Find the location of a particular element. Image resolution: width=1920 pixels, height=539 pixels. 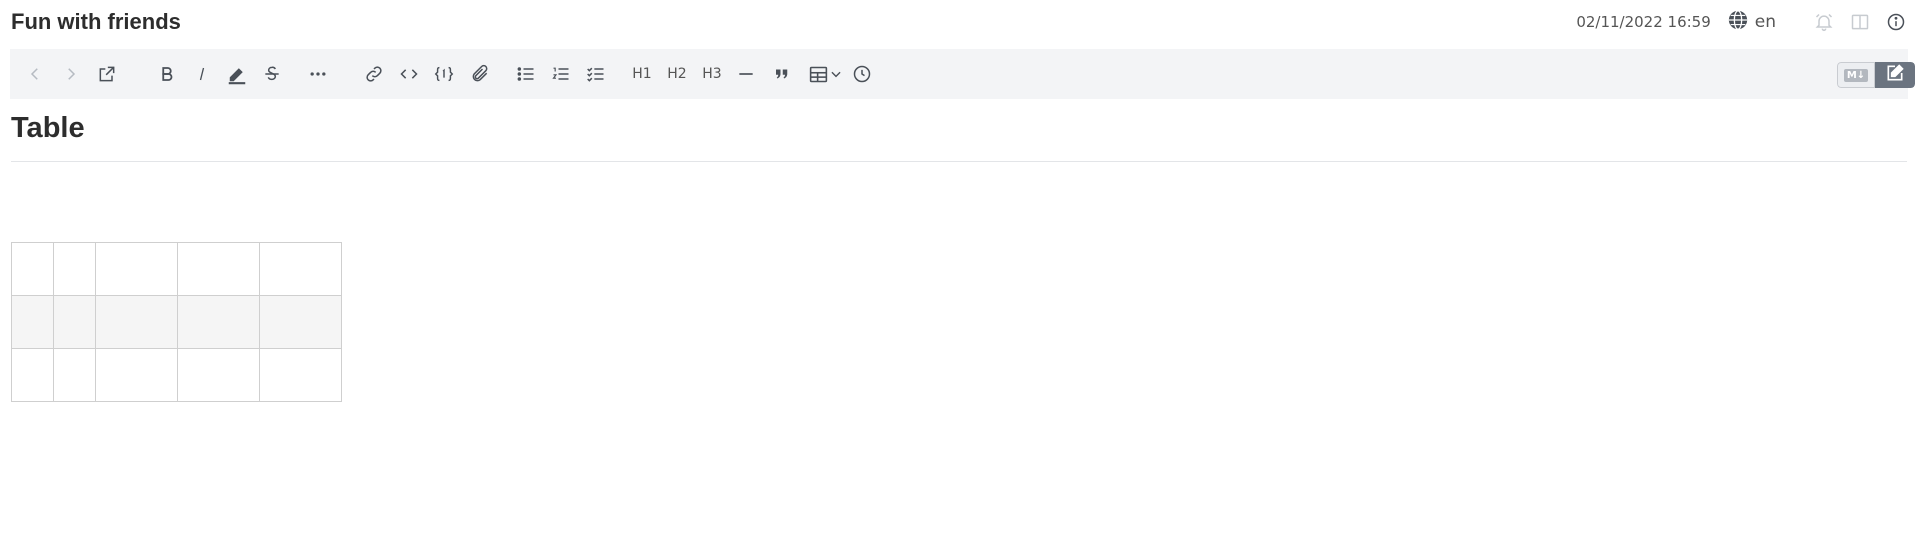

forward-icon is located at coordinates (71, 74).